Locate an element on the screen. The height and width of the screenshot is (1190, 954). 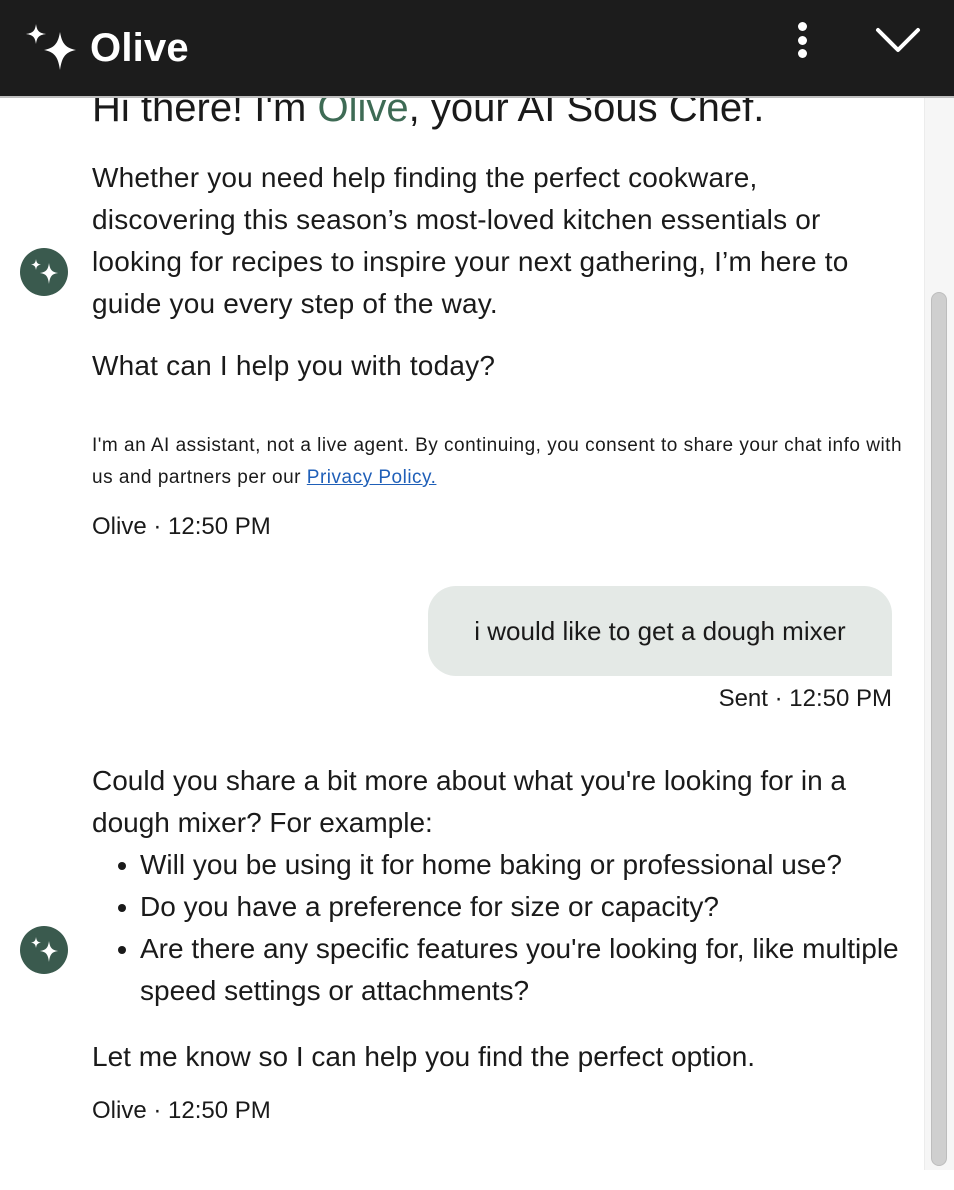
user-message-bubble: i would like to get a dough mixer is located at coordinates (660, 631).